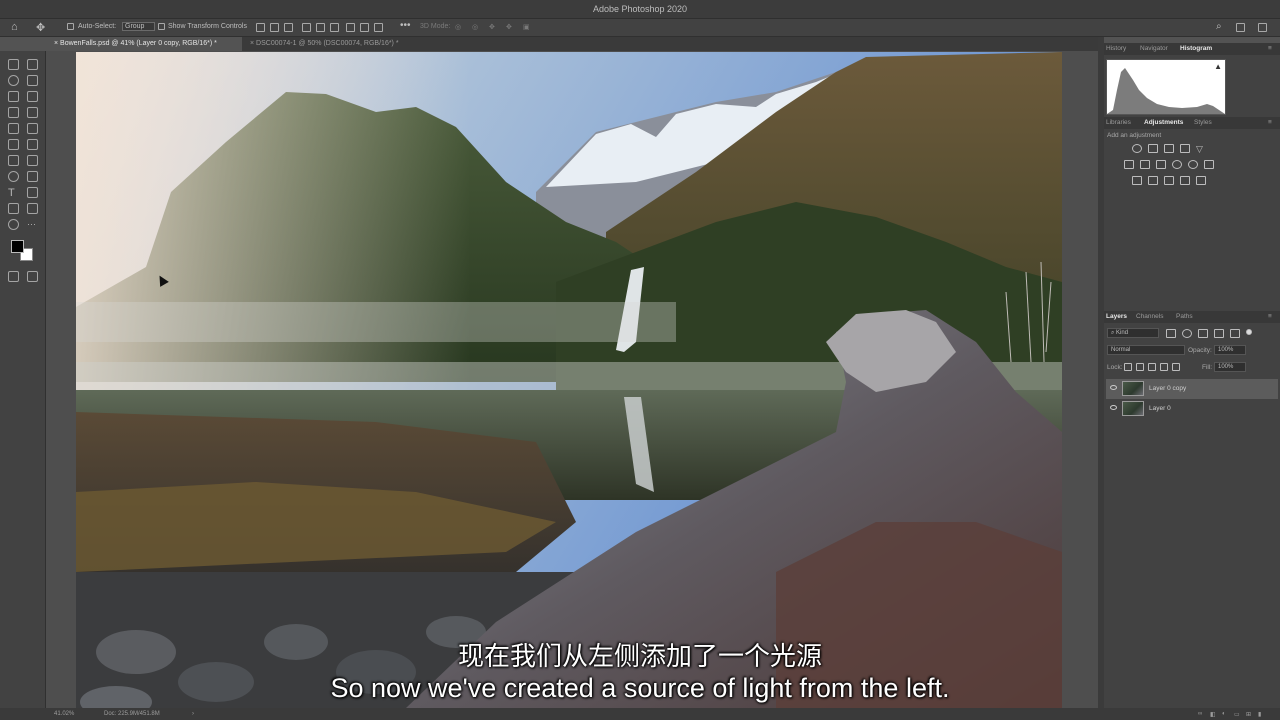  Describe the element at coordinates (1201, 180) in the screenshot. I see `gradient-map-icon` at that location.